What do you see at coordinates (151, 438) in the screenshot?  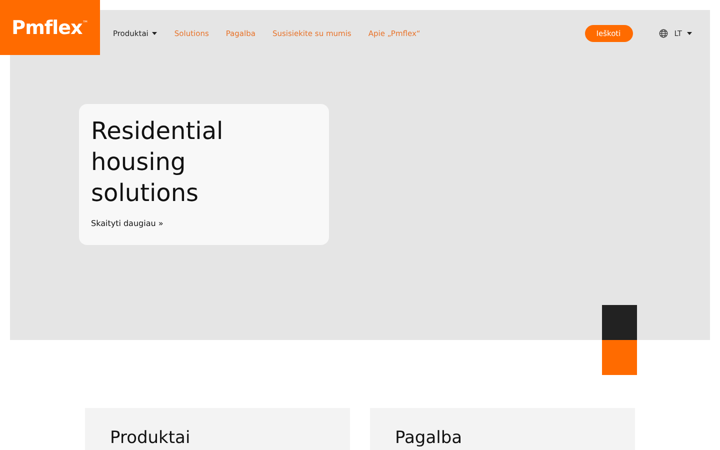 I see `card-title: Produktai` at bounding box center [151, 438].